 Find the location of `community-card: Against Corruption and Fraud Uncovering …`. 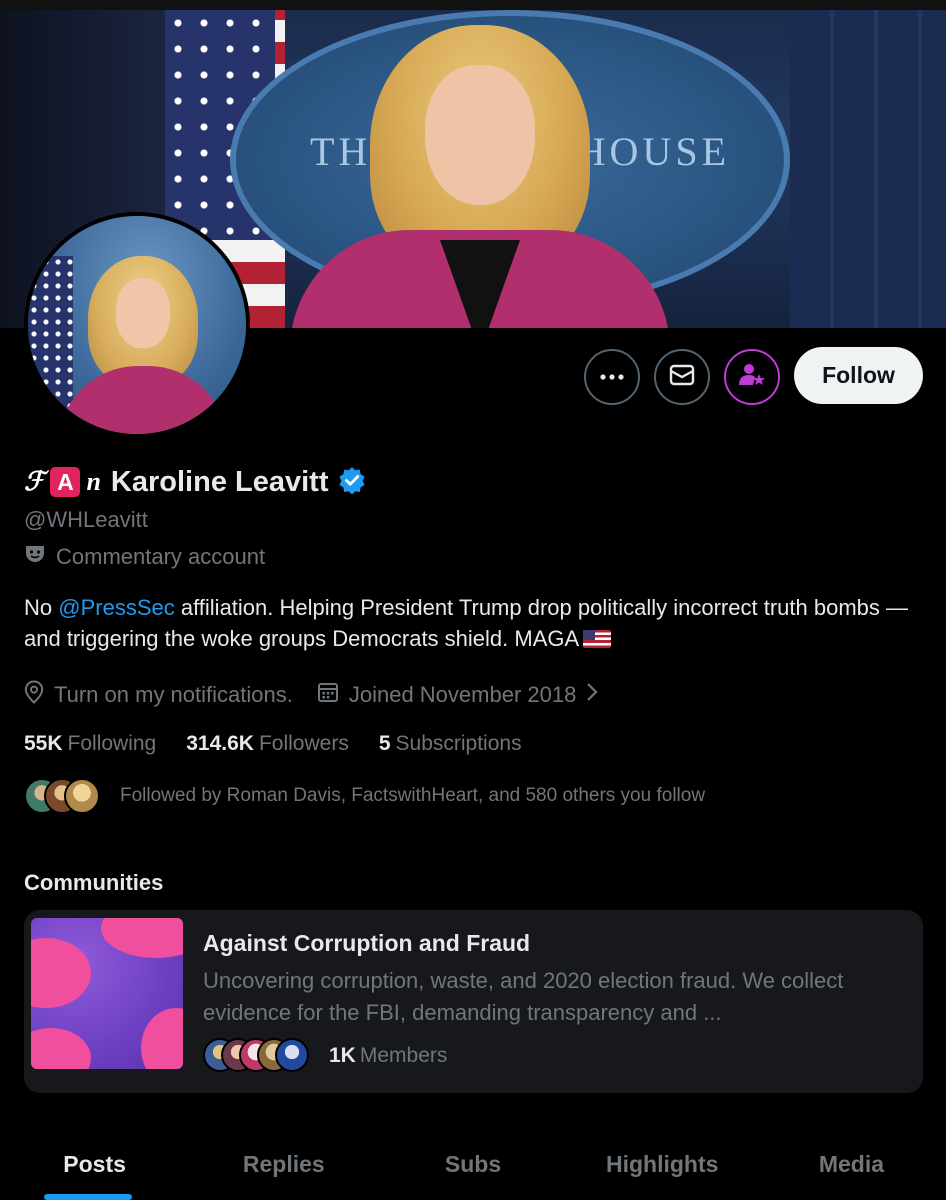

community-card: Against Corruption and Fraud Uncovering … is located at coordinates (473, 1001).